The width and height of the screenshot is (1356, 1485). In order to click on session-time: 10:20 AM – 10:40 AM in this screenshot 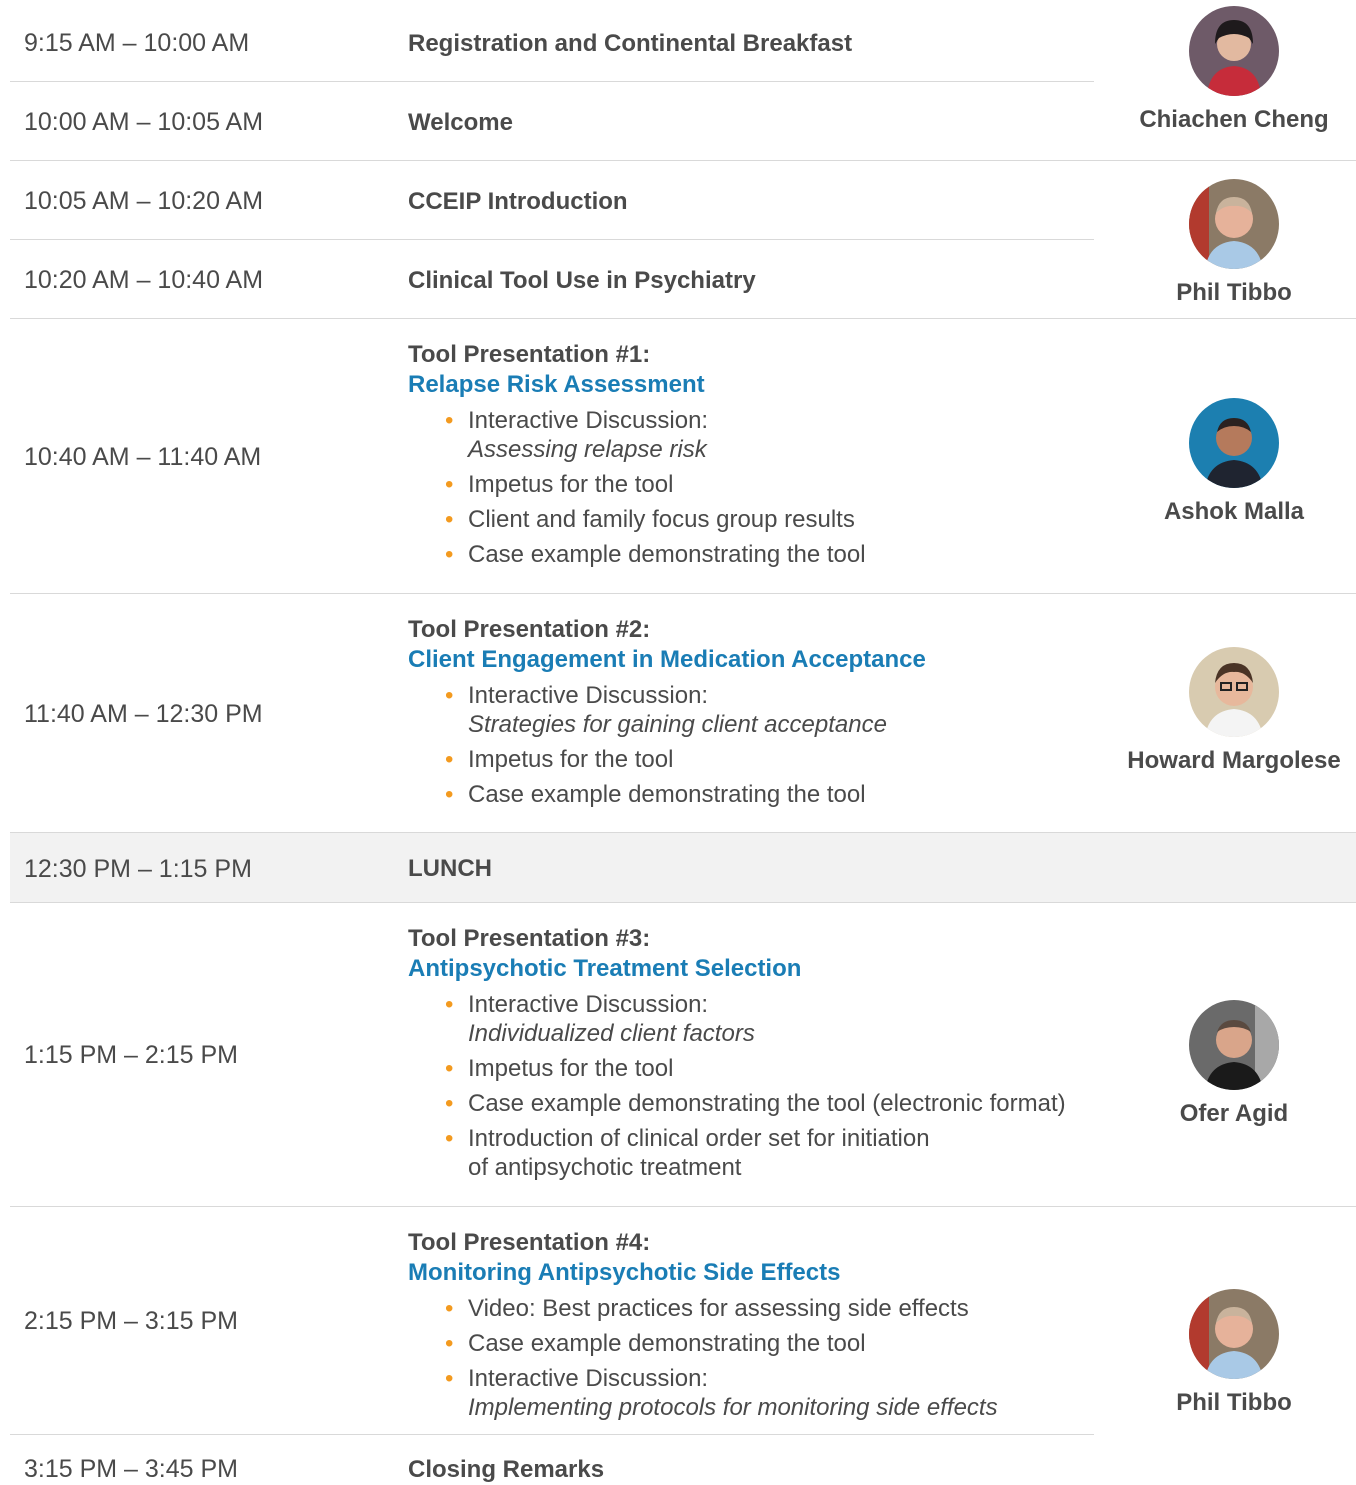, I will do `click(144, 280)`.